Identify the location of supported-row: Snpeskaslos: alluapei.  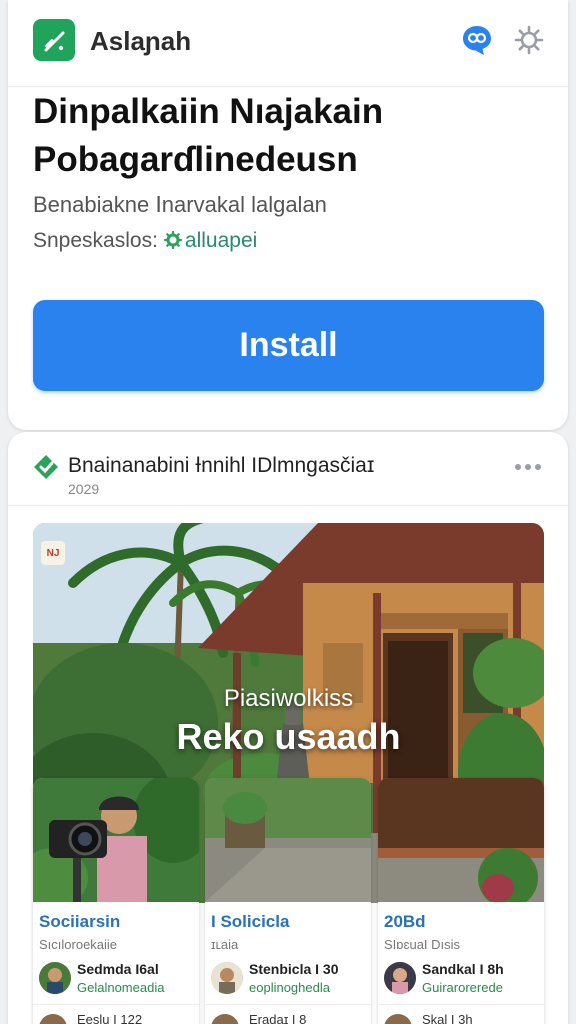
(145, 241).